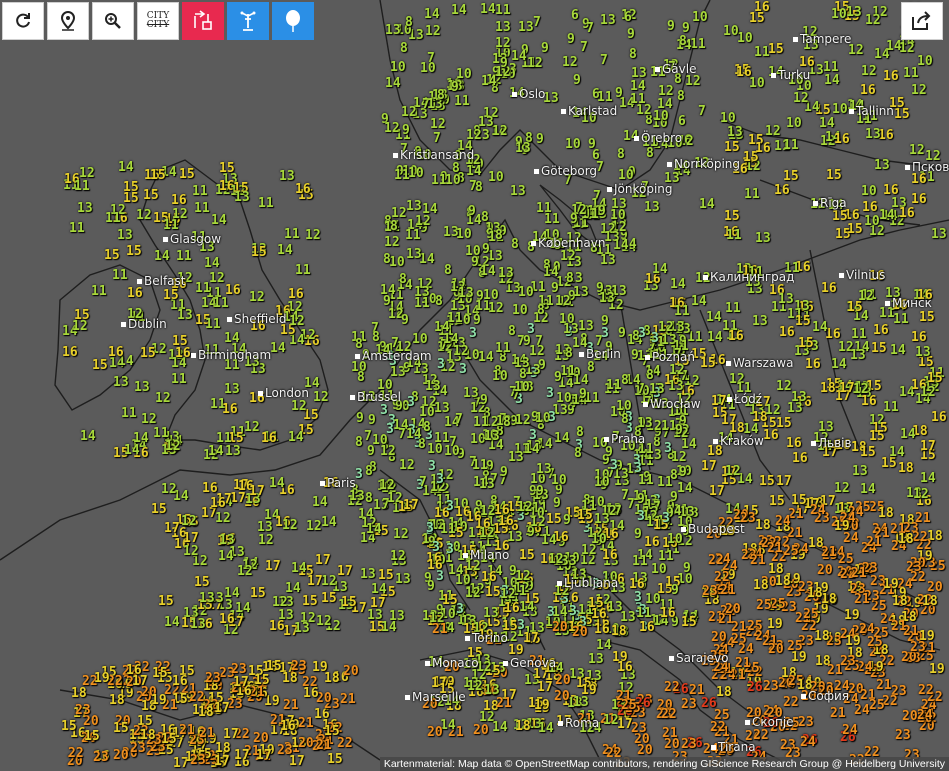 This screenshot has height=771, width=949. I want to click on city-label: Ljubljana, so click(591, 583).